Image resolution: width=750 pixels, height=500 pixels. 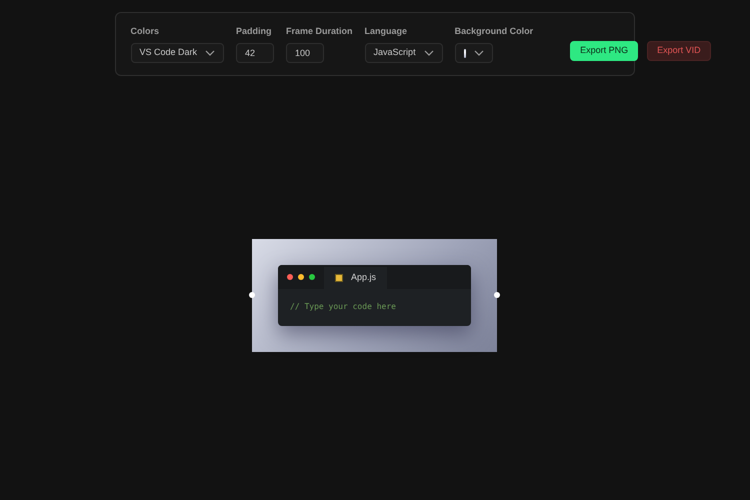 What do you see at coordinates (386, 31) in the screenshot?
I see `field-label: Language` at bounding box center [386, 31].